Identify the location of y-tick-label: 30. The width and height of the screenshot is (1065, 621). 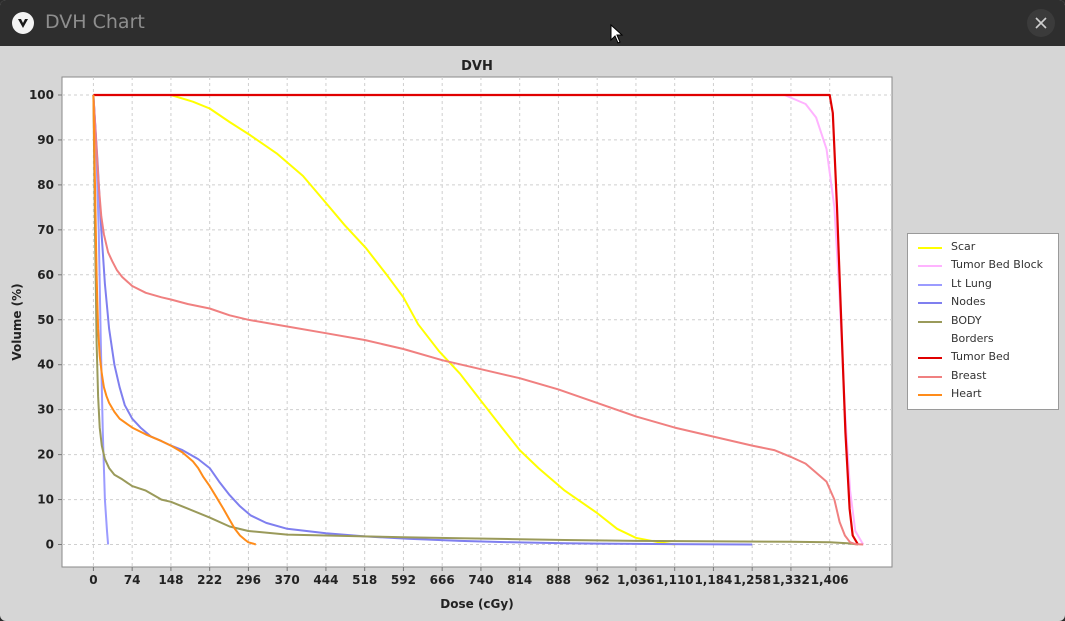
(45, 410).